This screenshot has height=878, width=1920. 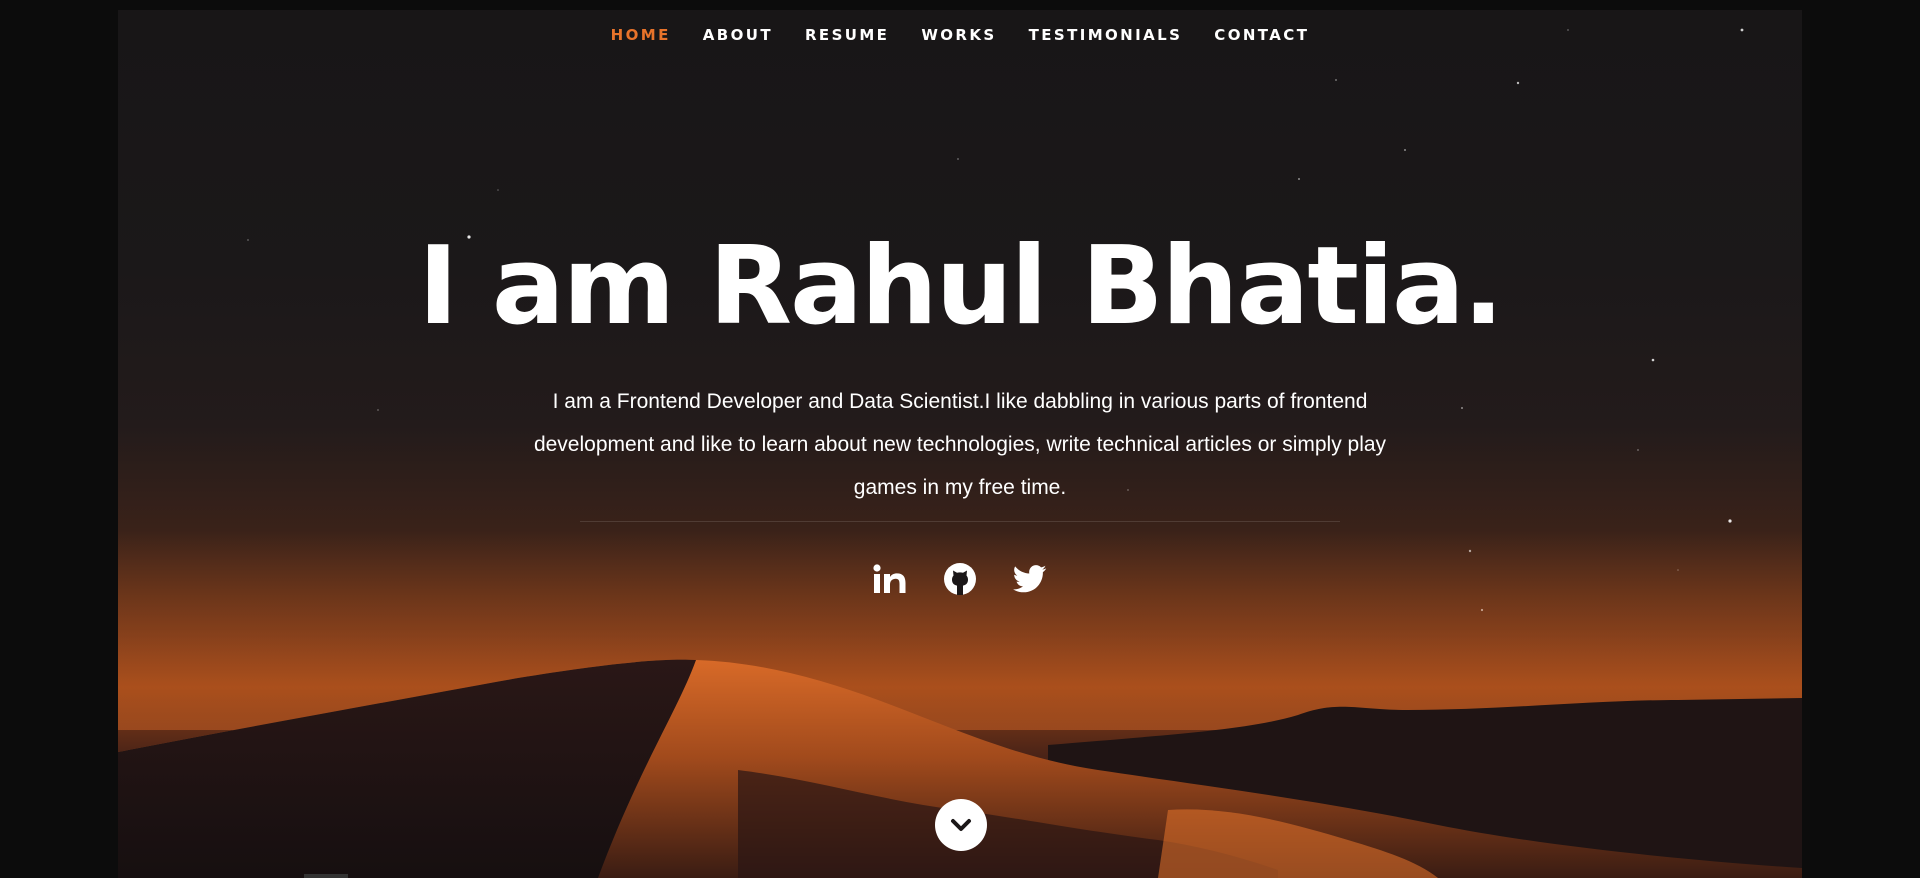 I want to click on social-links, so click(x=960, y=579).